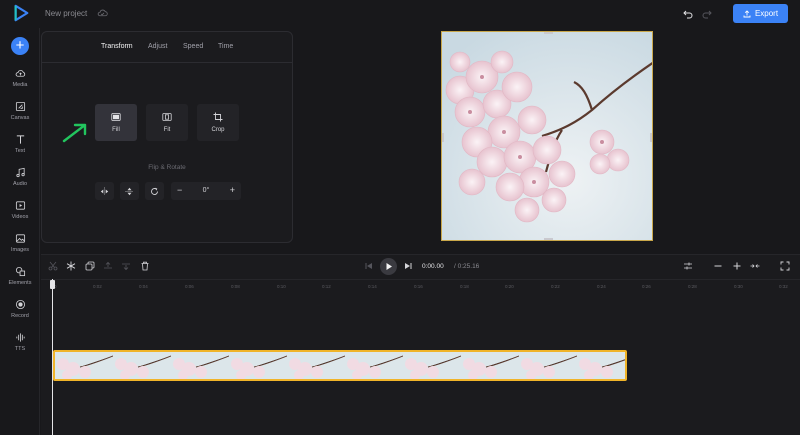  Describe the element at coordinates (707, 14) in the screenshot. I see `redo-icon` at that location.